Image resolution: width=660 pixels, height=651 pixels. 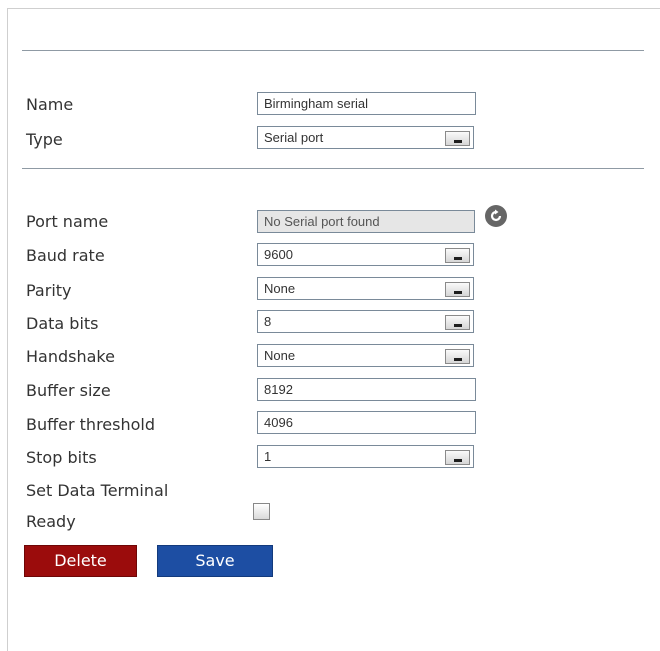 What do you see at coordinates (61, 457) in the screenshot?
I see `stop-bits-label: Stop bits` at bounding box center [61, 457].